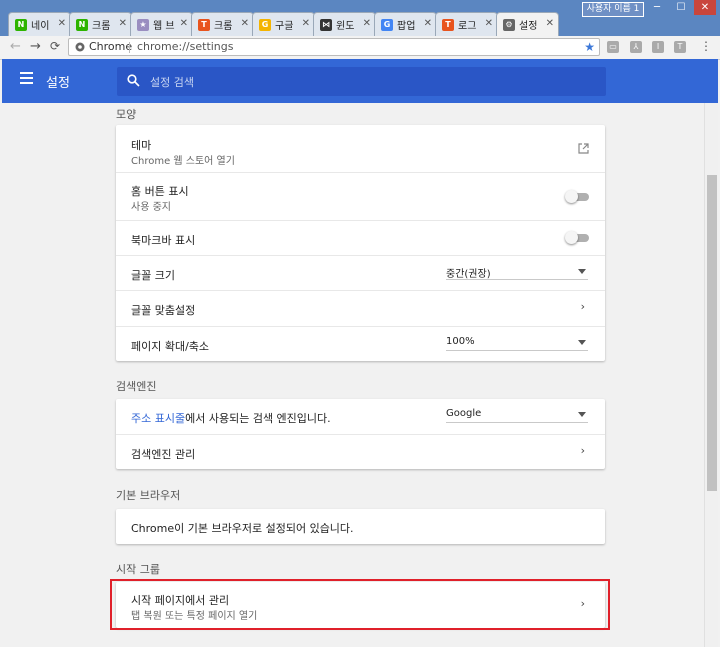 The width and height of the screenshot is (720, 647). I want to click on open-external-icon, so click(583, 148).